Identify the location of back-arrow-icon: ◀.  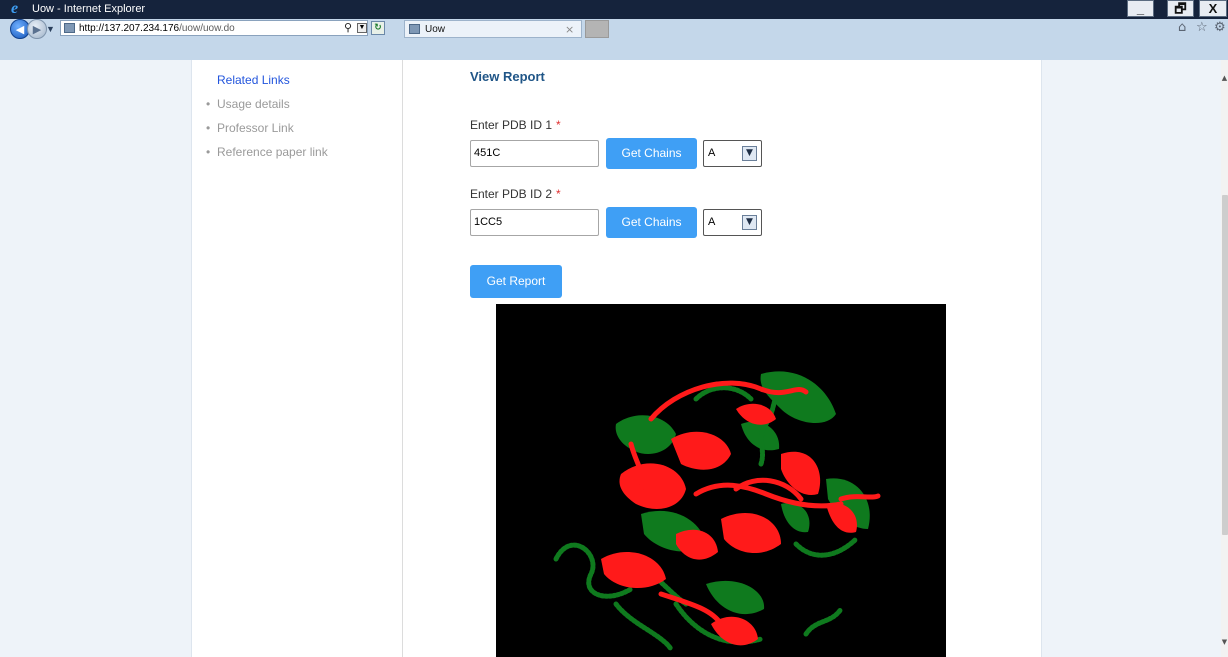
(20, 29).